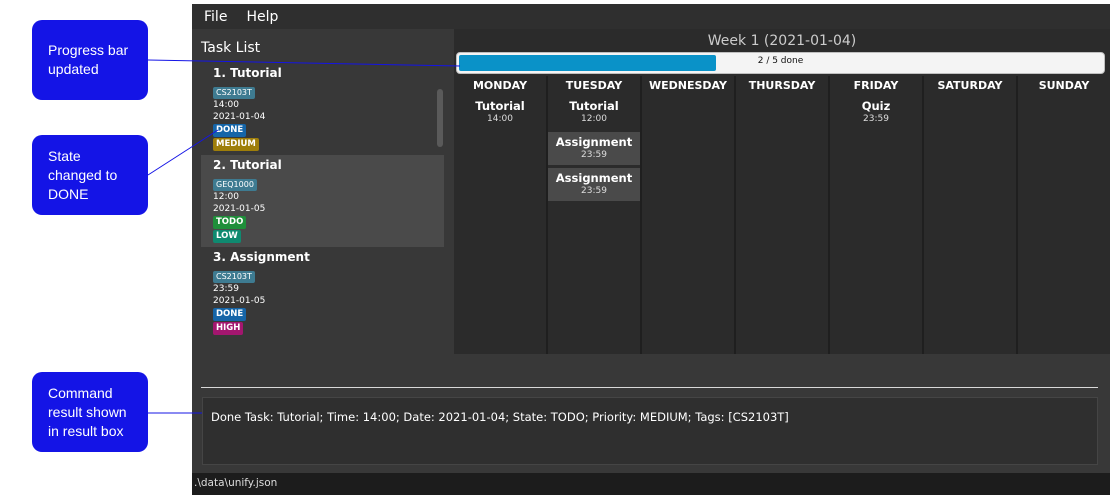 The width and height of the screenshot is (1111, 495). Describe the element at coordinates (500, 85) in the screenshot. I see `day-name: MONDAY` at that location.